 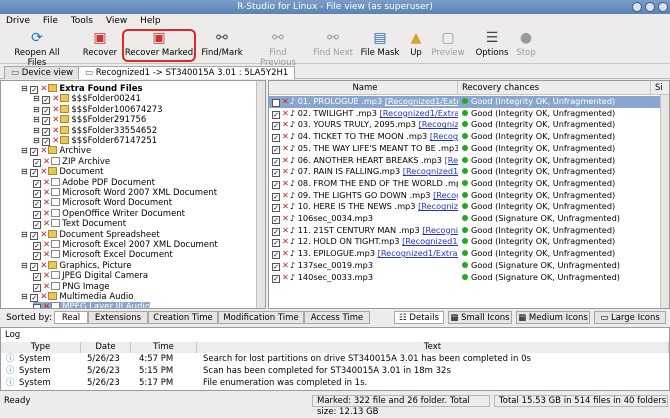 I want to click on tree-item: ✓ ✕ JPEG Digital Camera, so click(x=90, y=276).